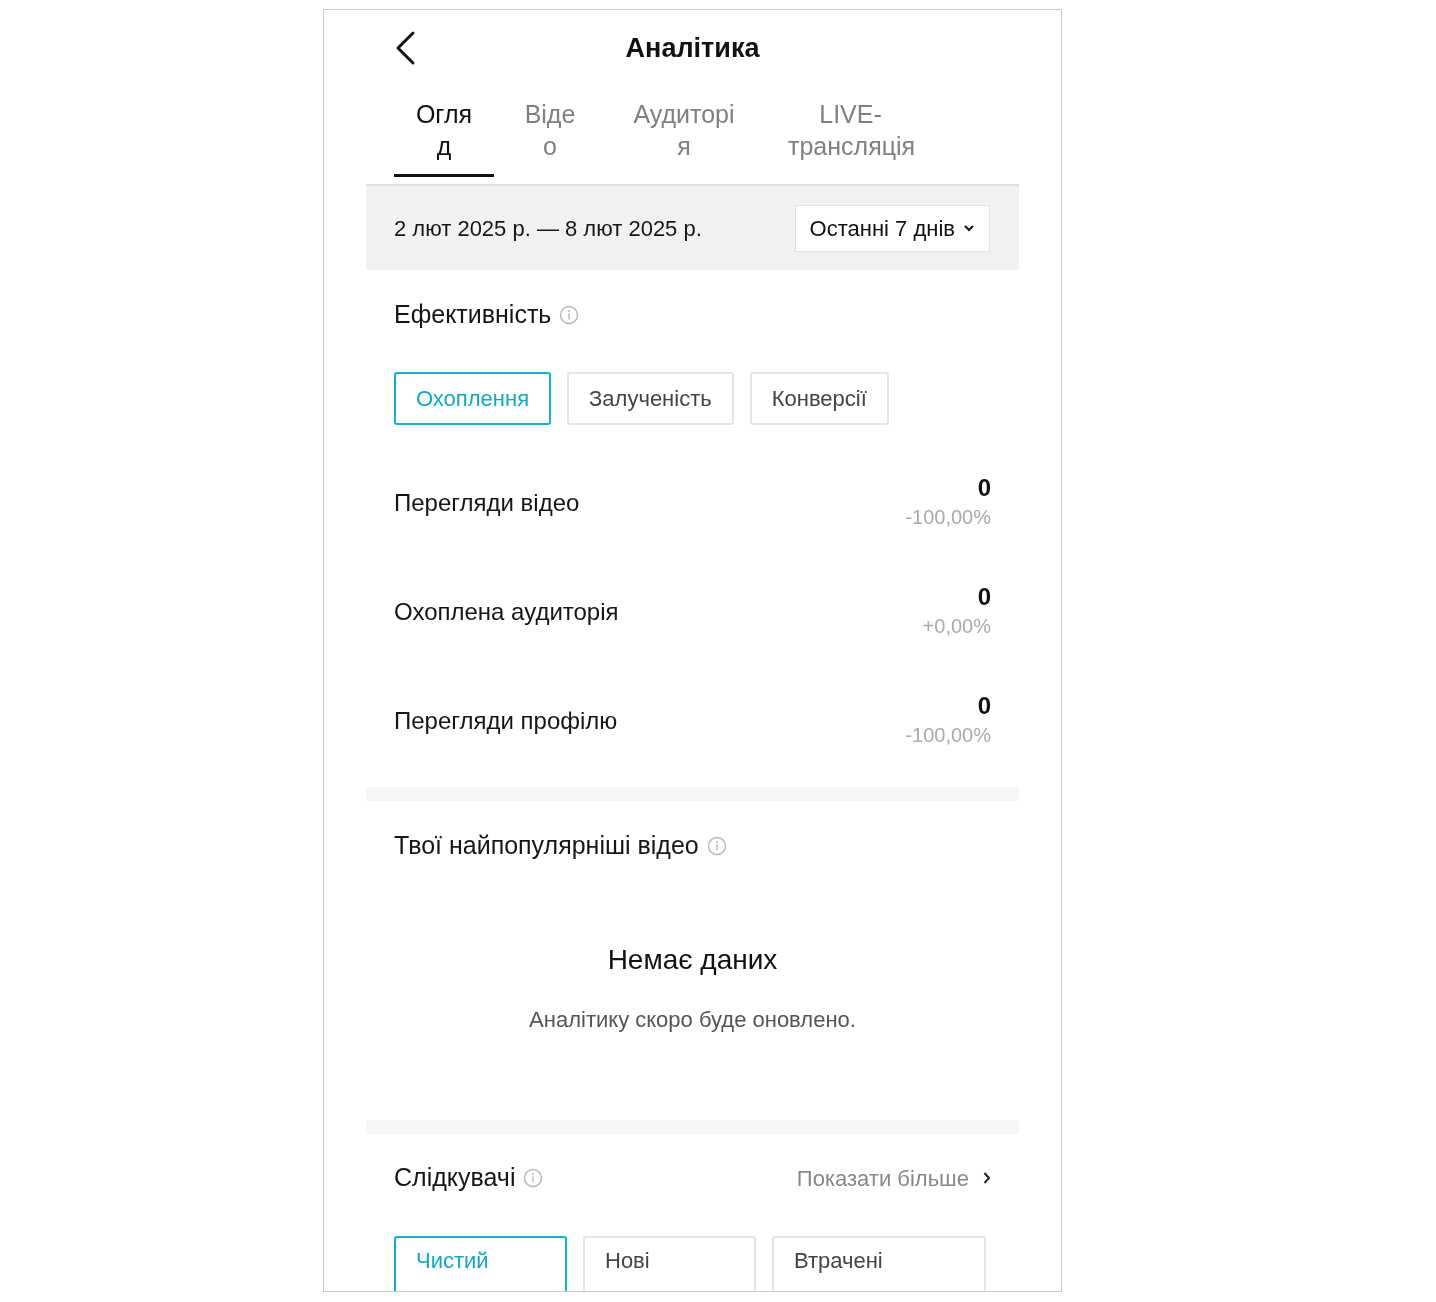 The height and width of the screenshot is (1302, 1436). I want to click on page-title: Аналітика, so click(692, 48).